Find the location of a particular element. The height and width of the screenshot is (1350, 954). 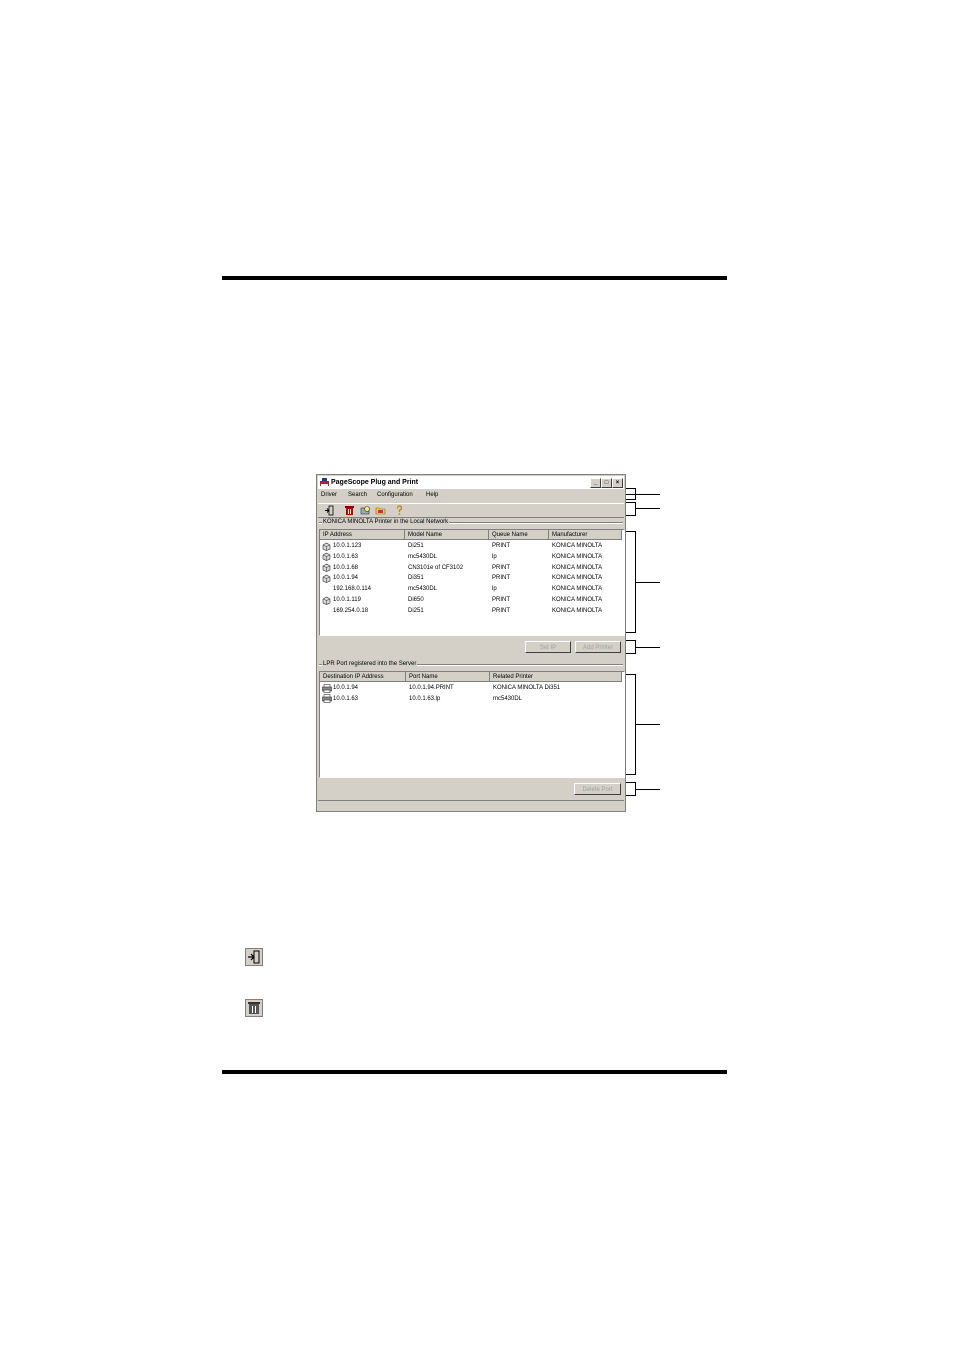

search-printer-icon is located at coordinates (365, 510).